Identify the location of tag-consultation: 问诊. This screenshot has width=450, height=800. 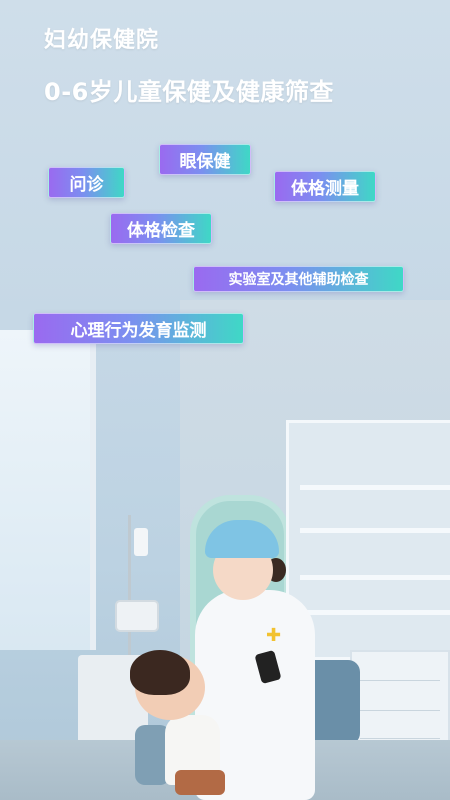
(86, 182).